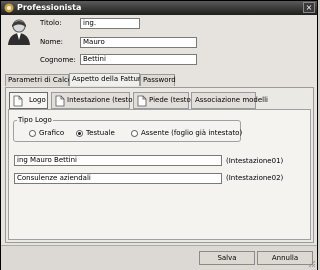  I want to click on radio-assente, so click(134, 133).